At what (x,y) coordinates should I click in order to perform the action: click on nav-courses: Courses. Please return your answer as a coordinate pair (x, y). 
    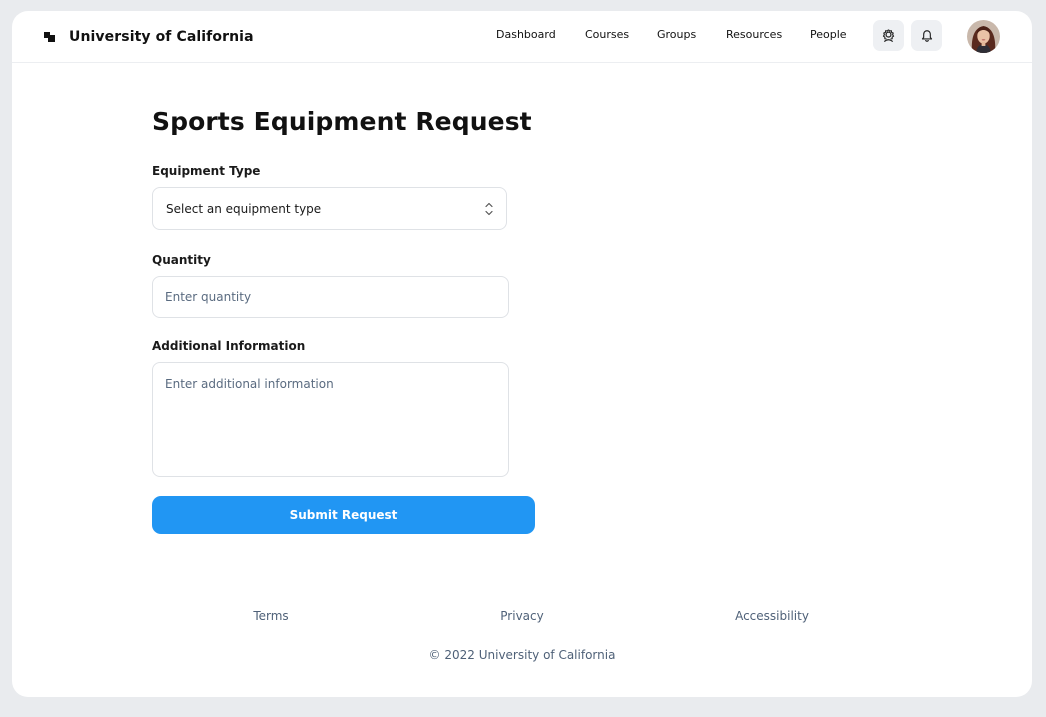
    Looking at the image, I should click on (607, 34).